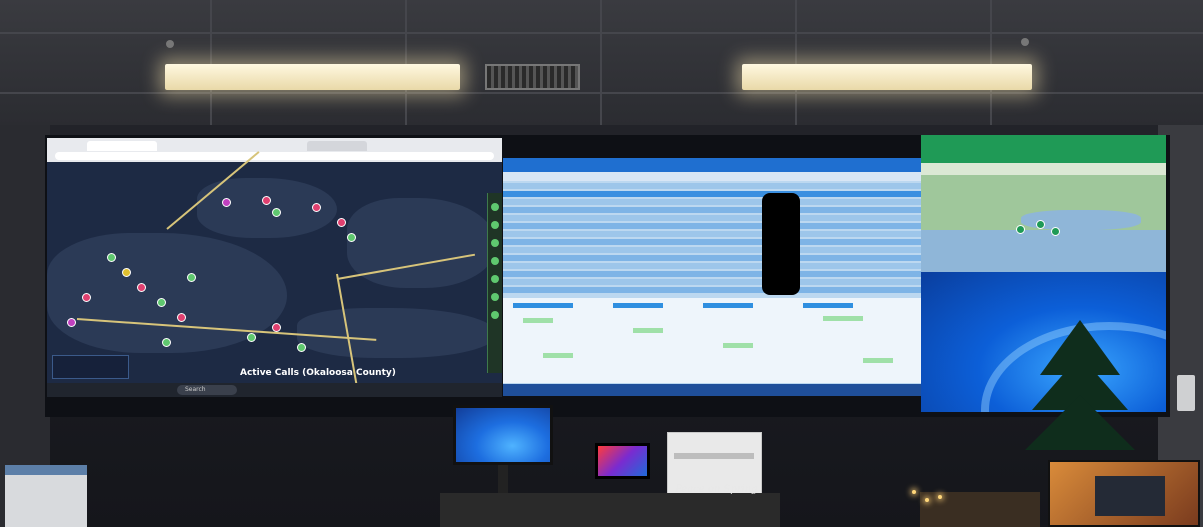 This screenshot has width=1203, height=527. Describe the element at coordinates (714, 176) in the screenshot. I see `cad-menu-bar` at that location.